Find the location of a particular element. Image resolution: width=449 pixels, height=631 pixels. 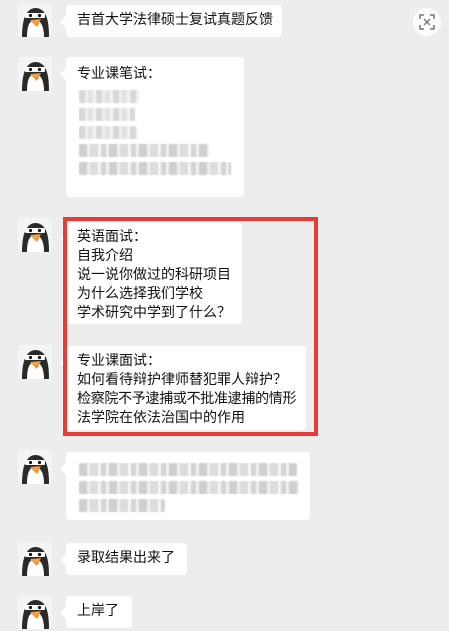

message-text: 吉首大学法律硕士复试真题反馈 is located at coordinates (175, 20).